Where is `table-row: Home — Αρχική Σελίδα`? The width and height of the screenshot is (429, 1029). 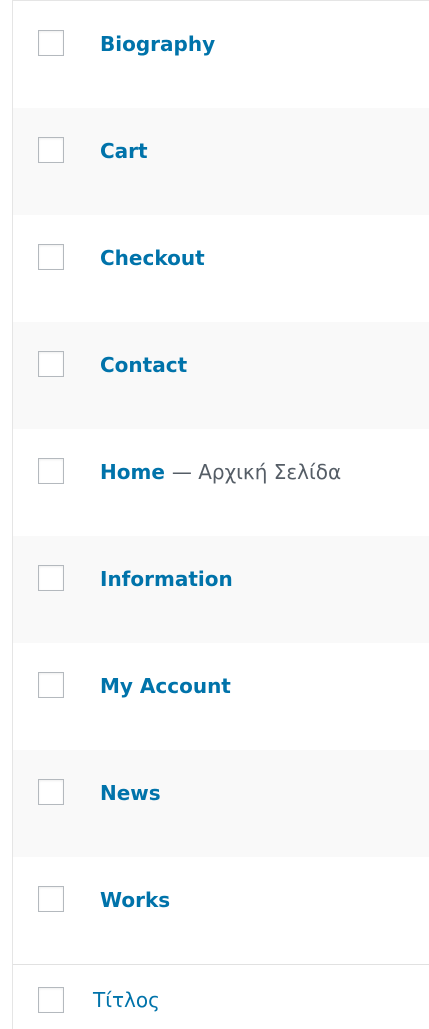 table-row: Home — Αρχική Σελίδα is located at coordinates (221, 482).